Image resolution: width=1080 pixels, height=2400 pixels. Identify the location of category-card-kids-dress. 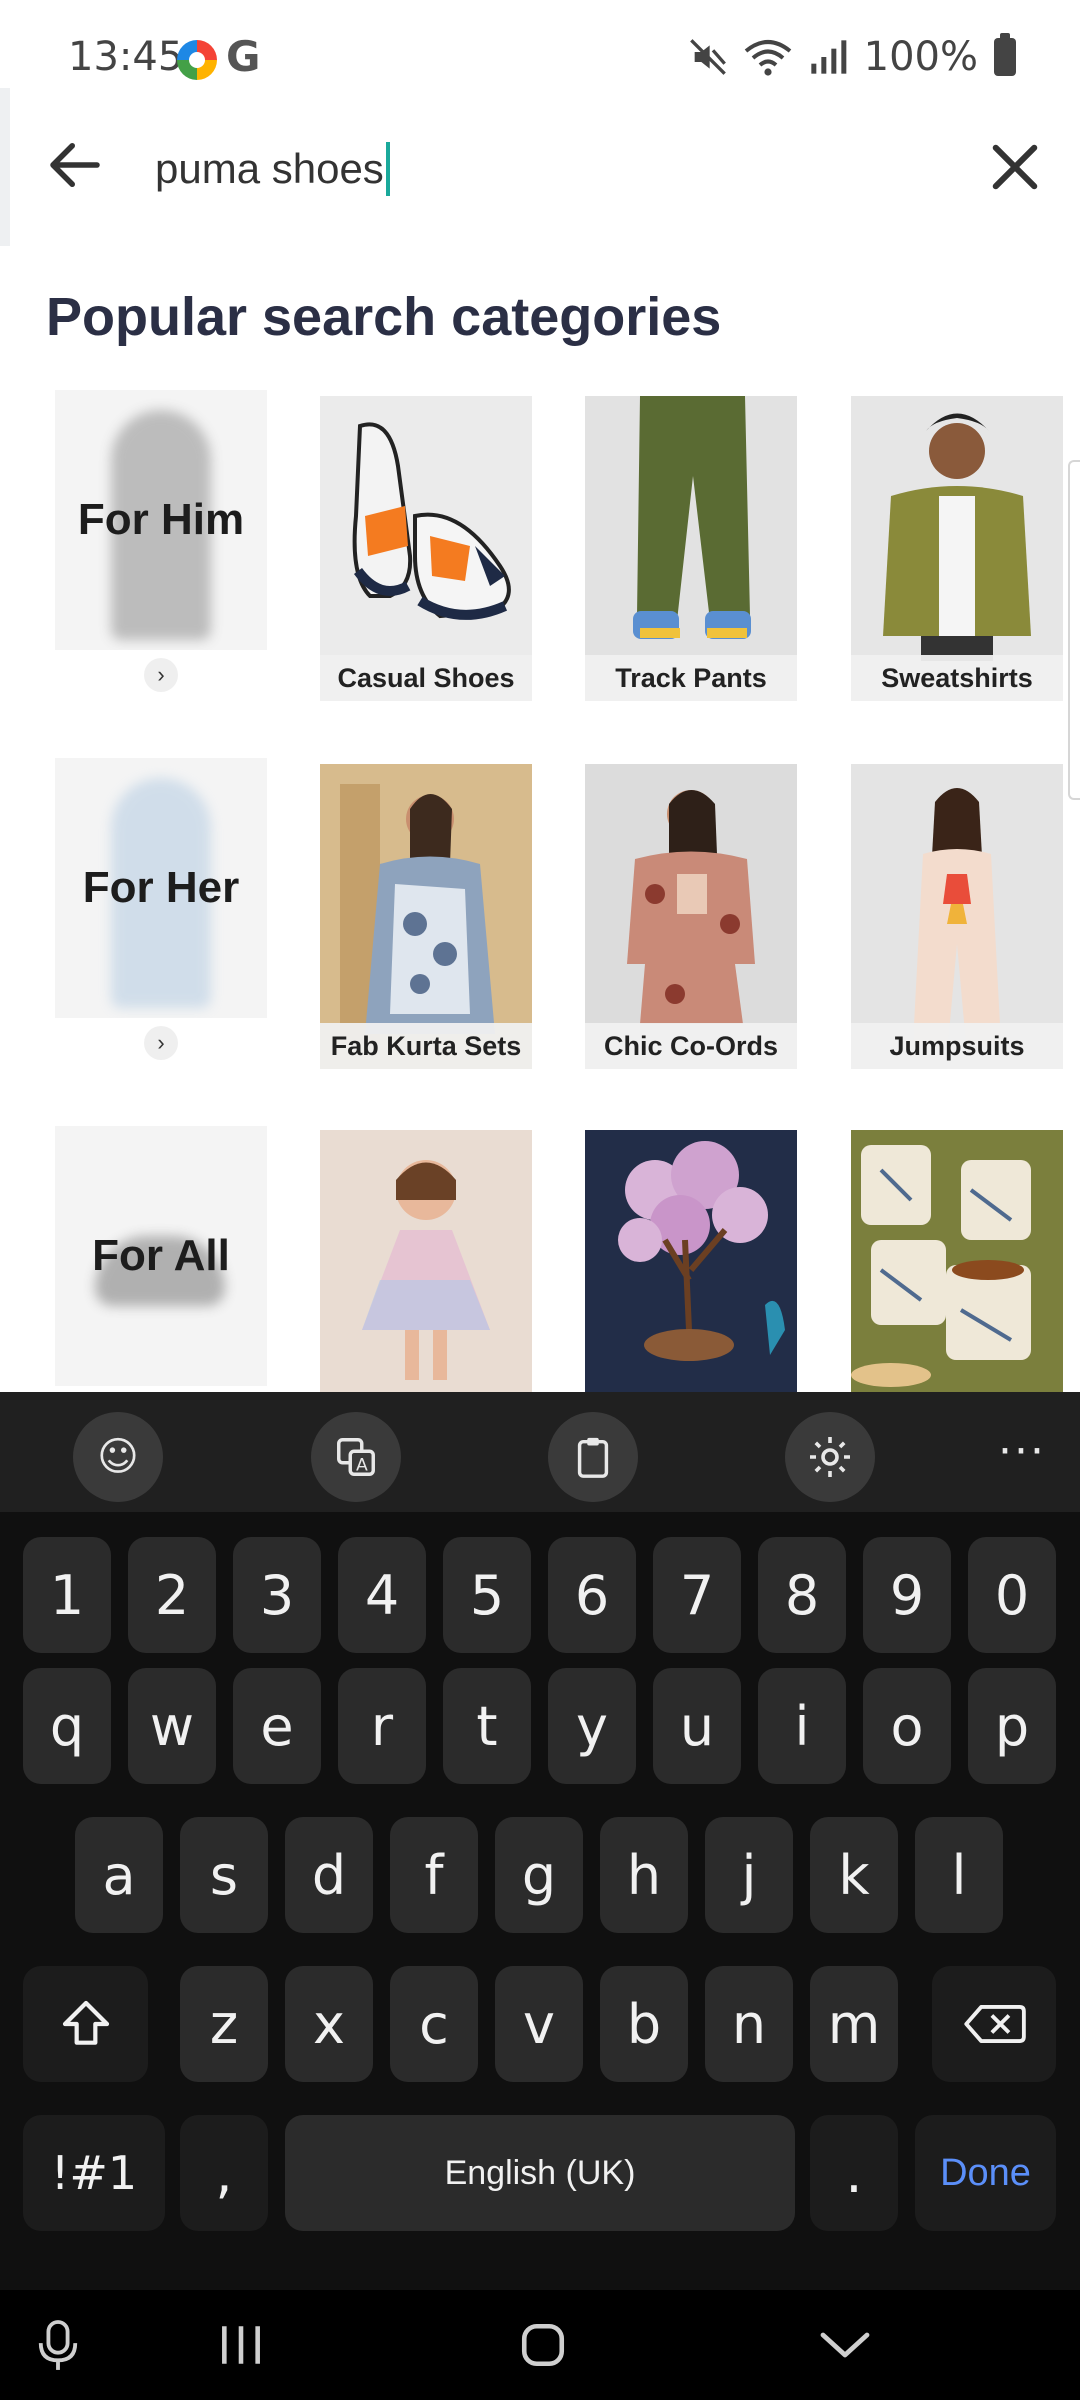
(426, 1261).